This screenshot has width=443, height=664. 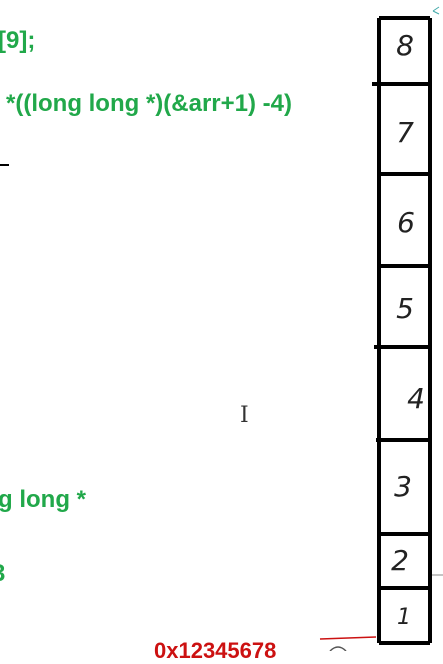 I want to click on cell-digit-1: 1, so click(x=404, y=617).